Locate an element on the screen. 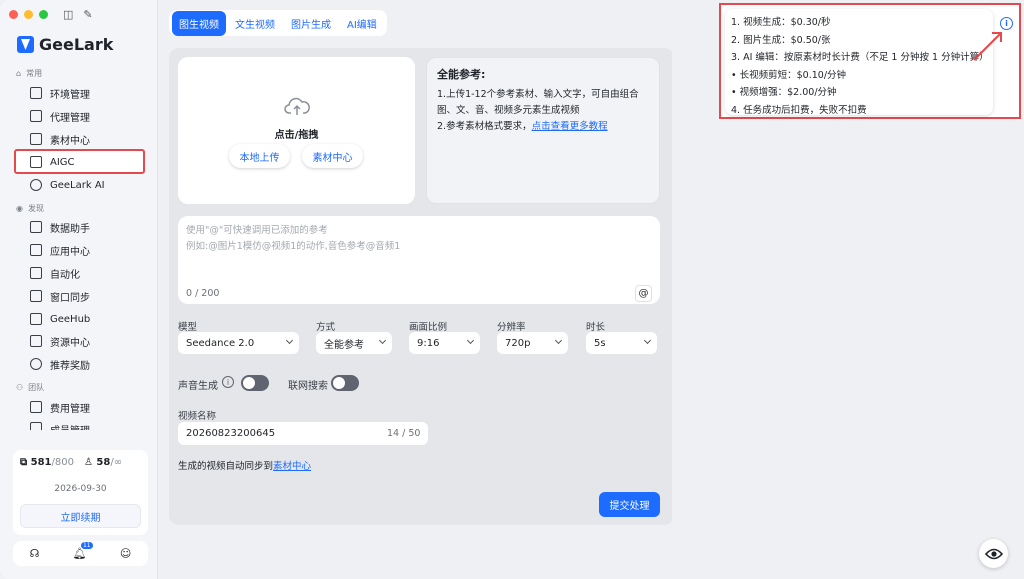  tab-image-to-video: 图生视频 is located at coordinates (199, 23).